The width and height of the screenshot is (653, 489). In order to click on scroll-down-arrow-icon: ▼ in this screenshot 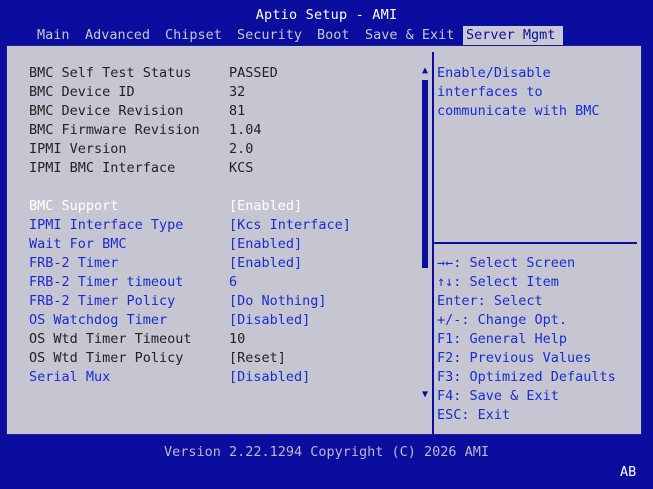, I will do `click(425, 395)`.